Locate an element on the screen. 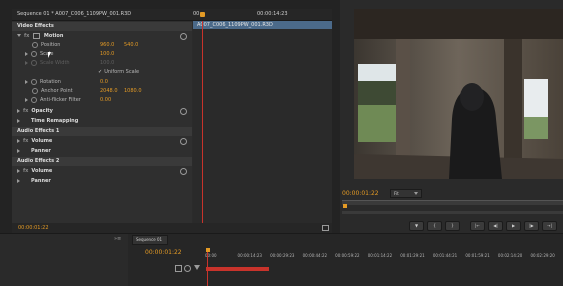 This screenshot has width=563, height=286. scale-row: Scale 100.0 is located at coordinates (102, 54).